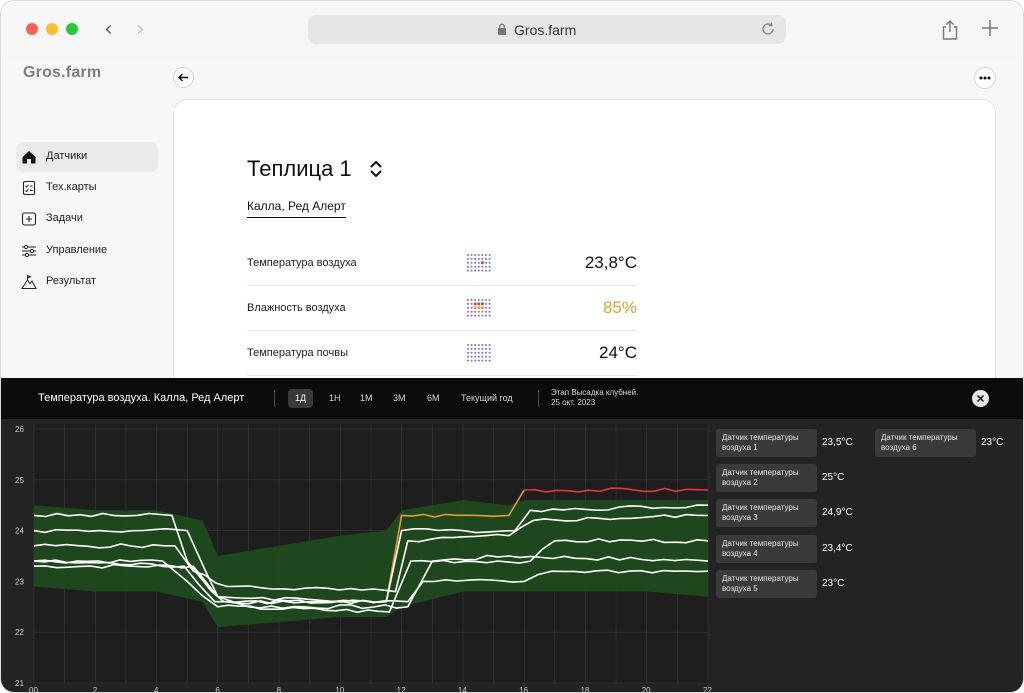  Describe the element at coordinates (274, 398) in the screenshot. I see `divider` at that location.